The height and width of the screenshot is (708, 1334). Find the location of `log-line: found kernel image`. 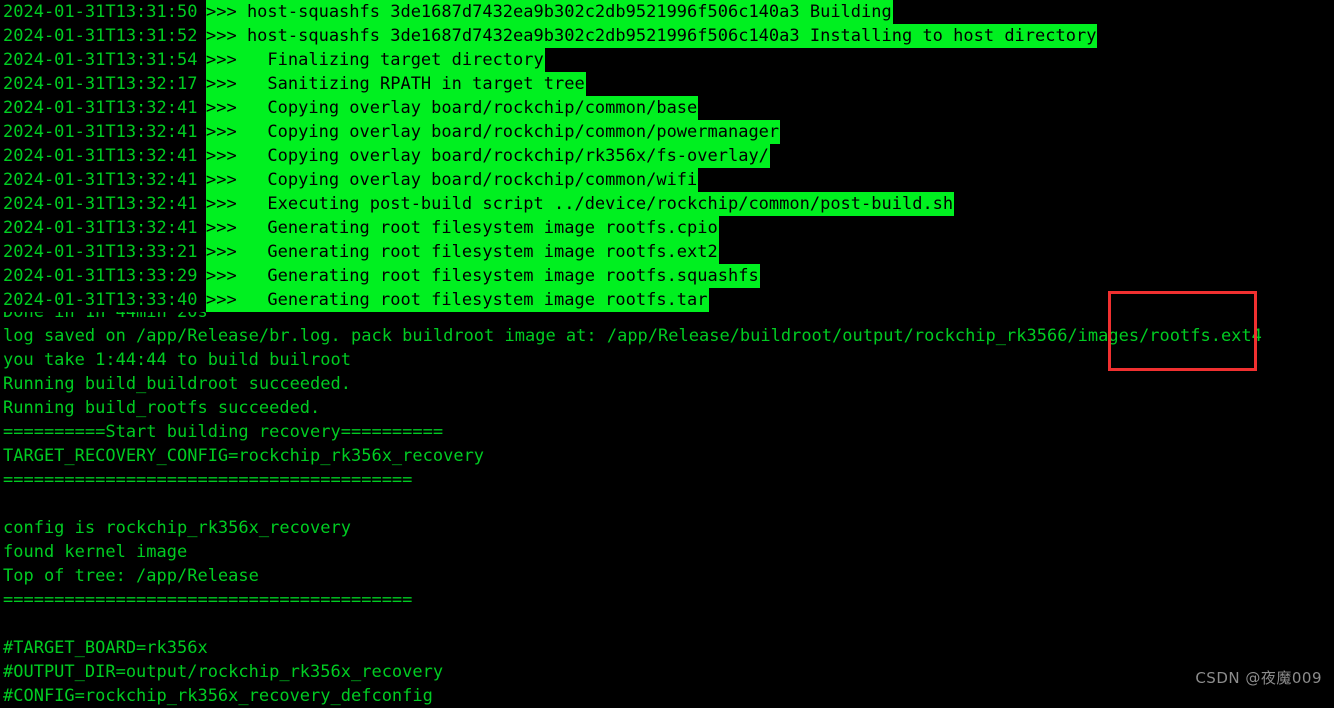

log-line: found kernel image is located at coordinates (95, 552).